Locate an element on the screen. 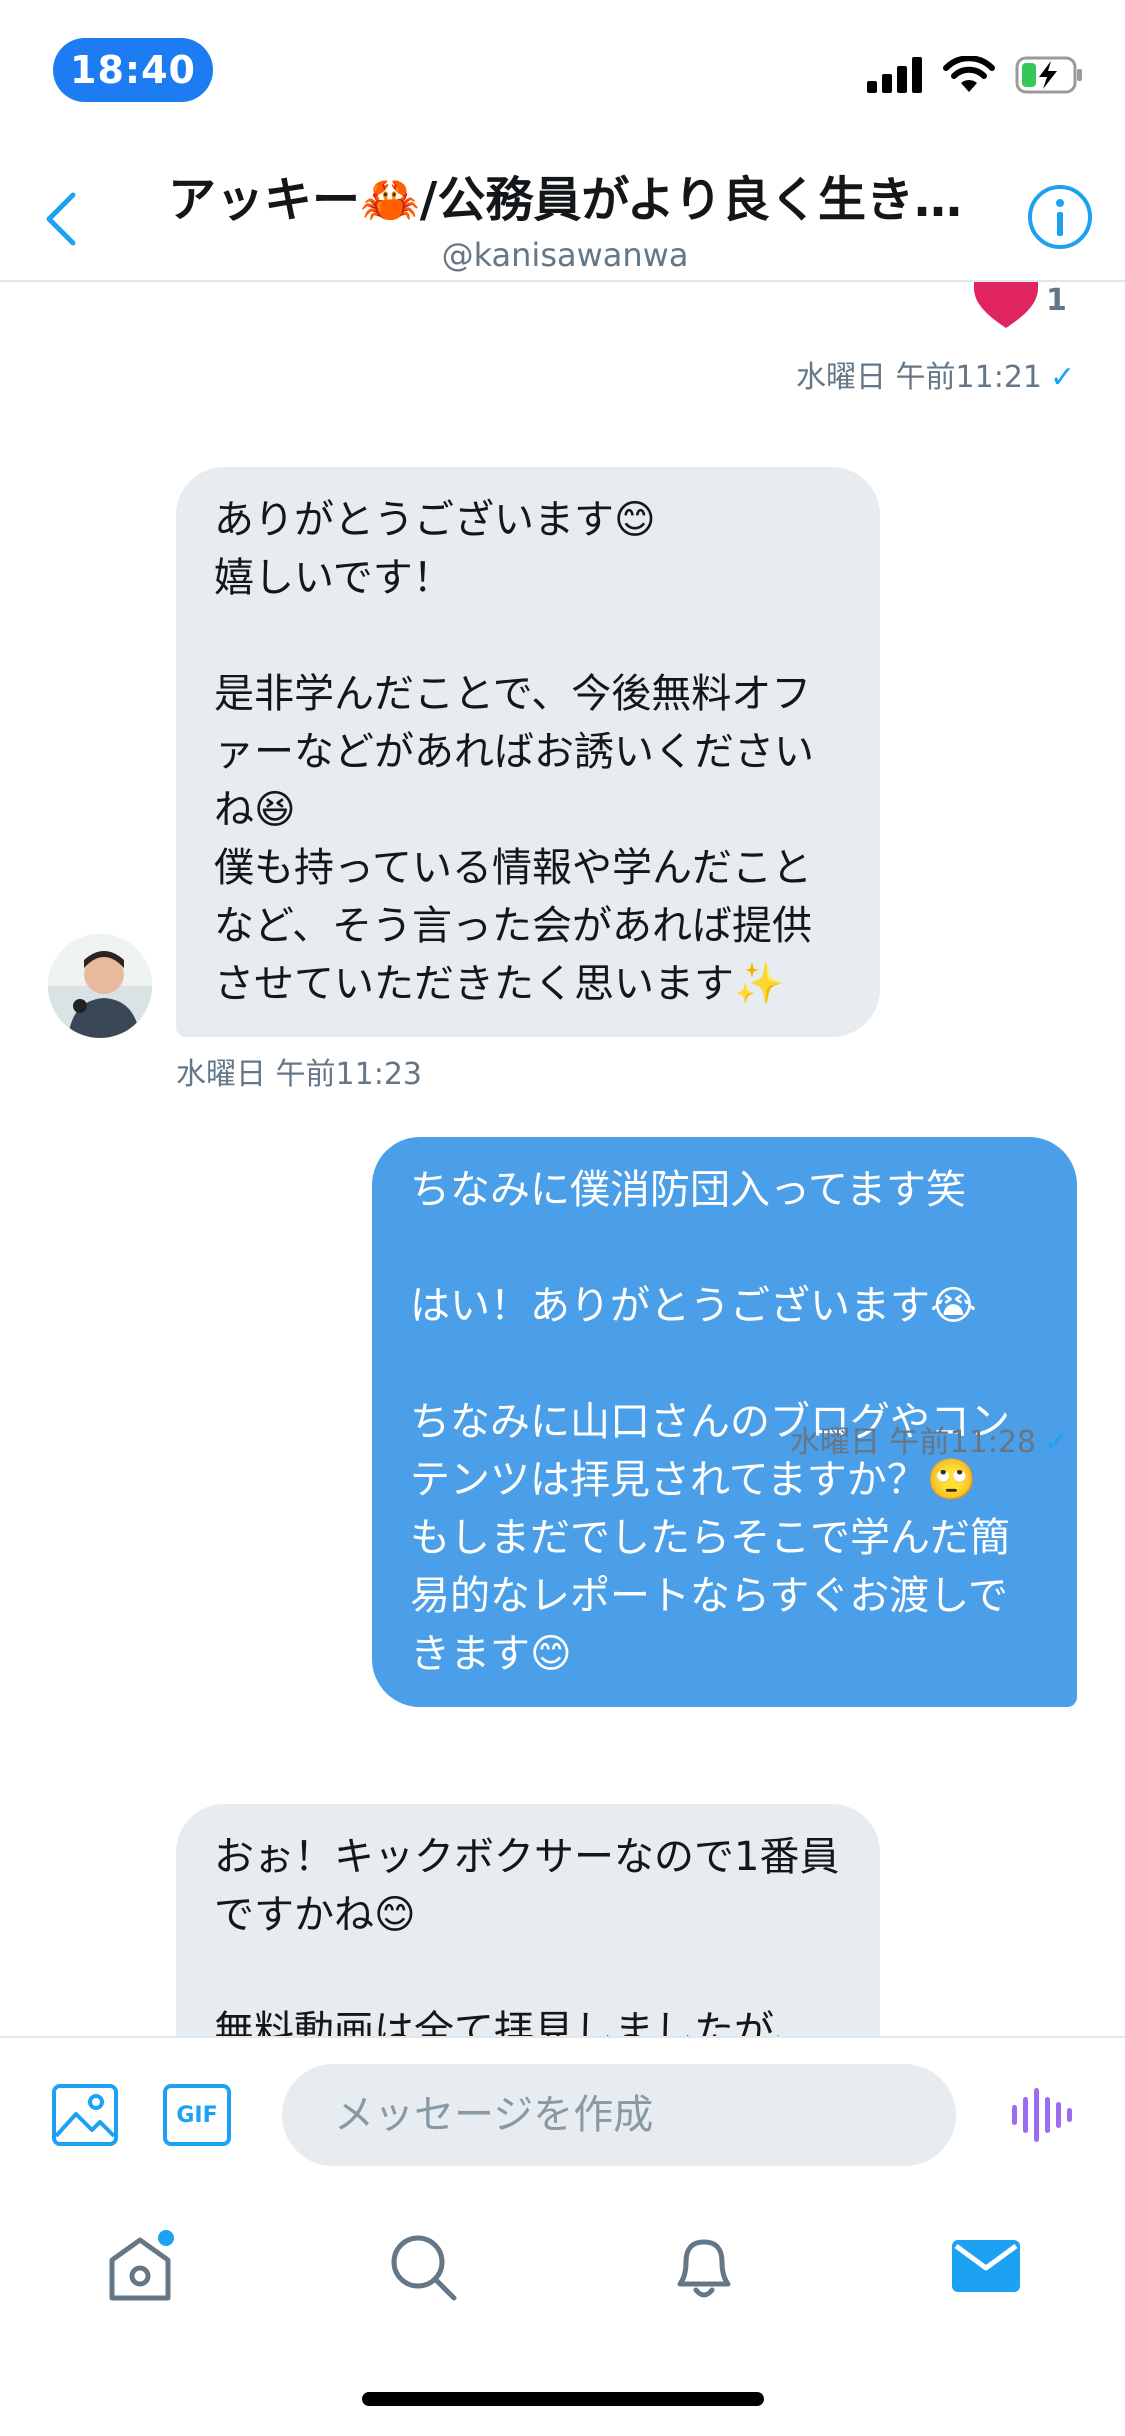 This screenshot has height=2436, width=1125. heart-icon is located at coordinates (1006, 305).